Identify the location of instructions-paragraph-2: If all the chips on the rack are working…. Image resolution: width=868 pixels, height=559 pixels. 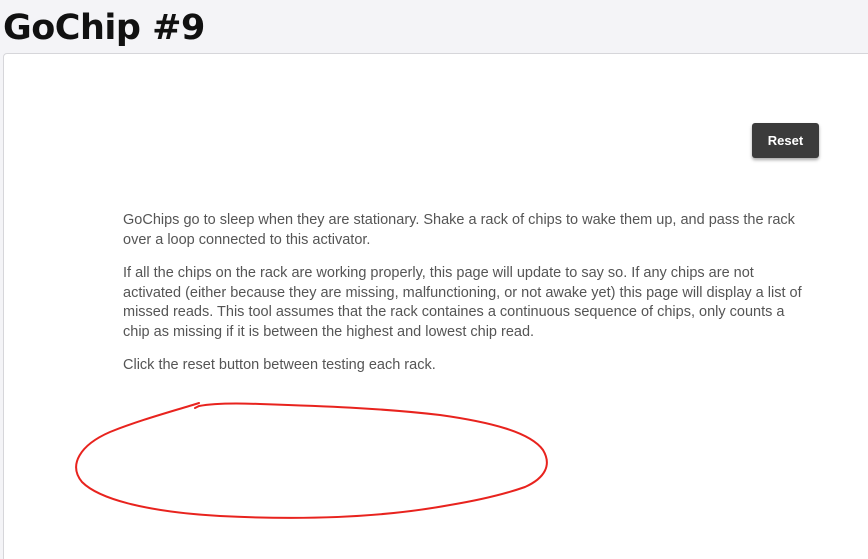
(462, 302).